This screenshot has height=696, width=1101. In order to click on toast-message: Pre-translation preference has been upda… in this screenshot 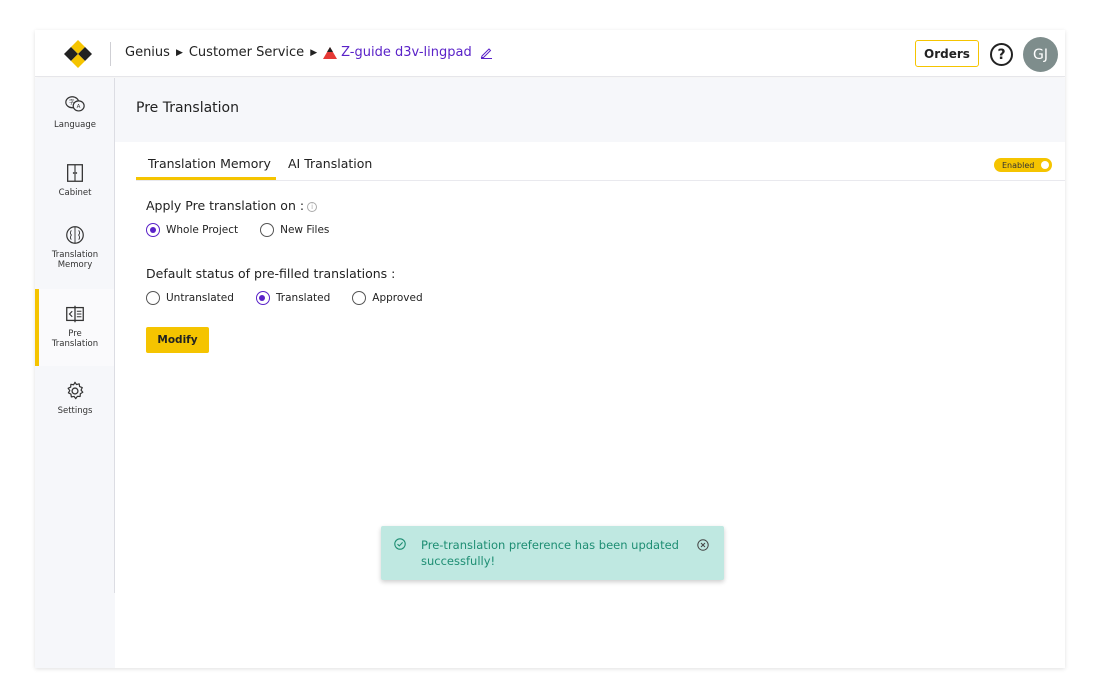, I will do `click(550, 553)`.